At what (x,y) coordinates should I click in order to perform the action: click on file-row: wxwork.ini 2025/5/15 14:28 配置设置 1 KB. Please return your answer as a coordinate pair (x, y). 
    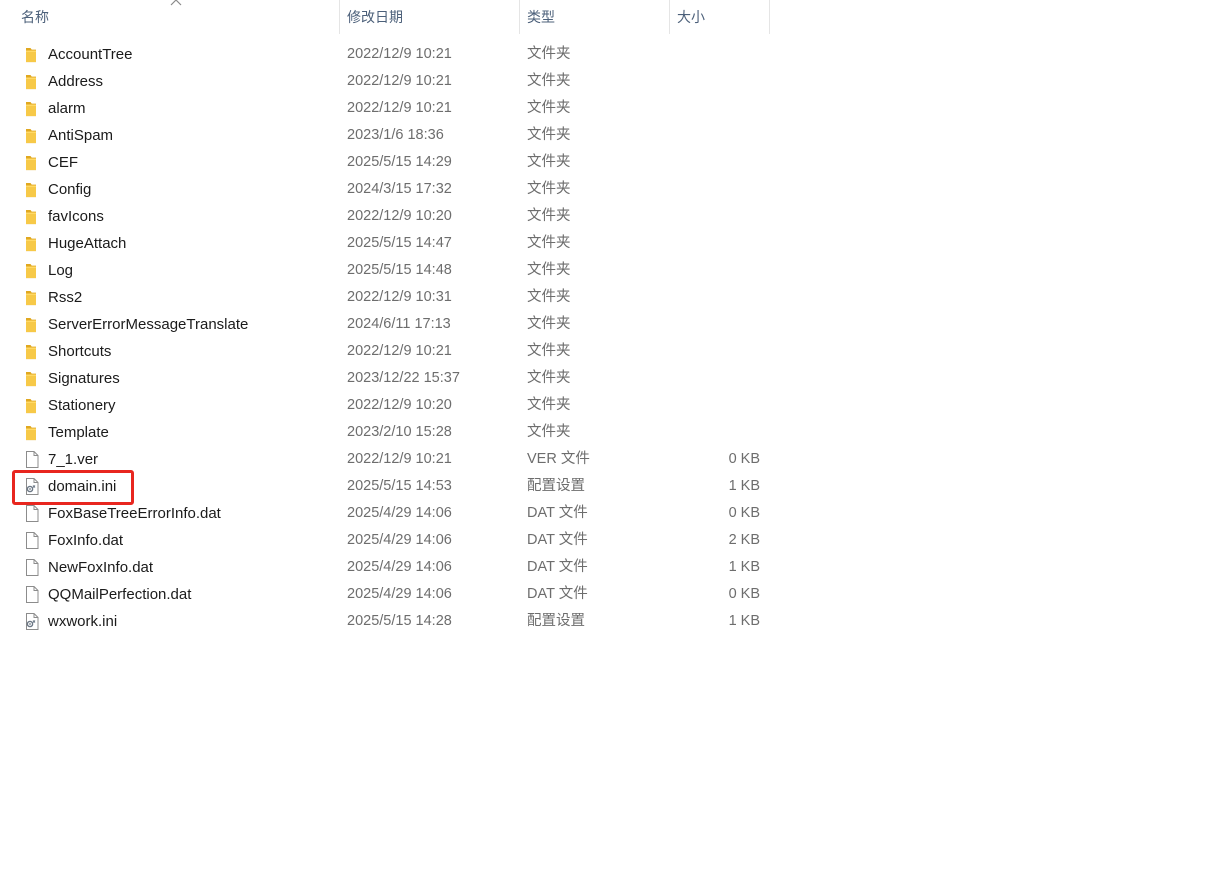
    Looking at the image, I should click on (385, 621).